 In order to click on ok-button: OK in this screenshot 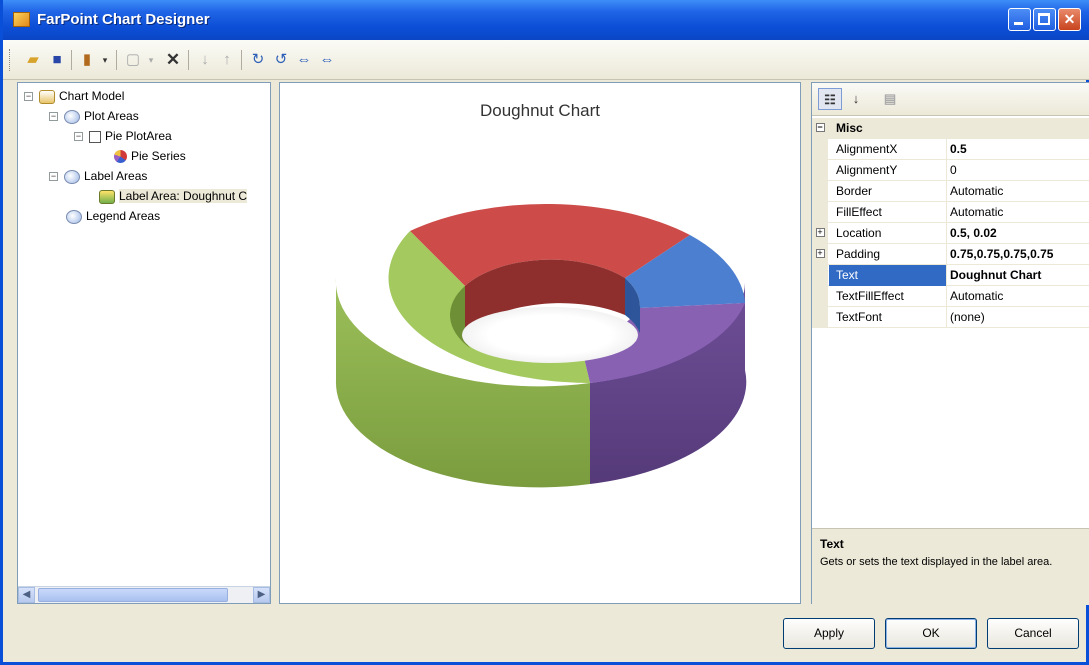, I will do `click(931, 633)`.